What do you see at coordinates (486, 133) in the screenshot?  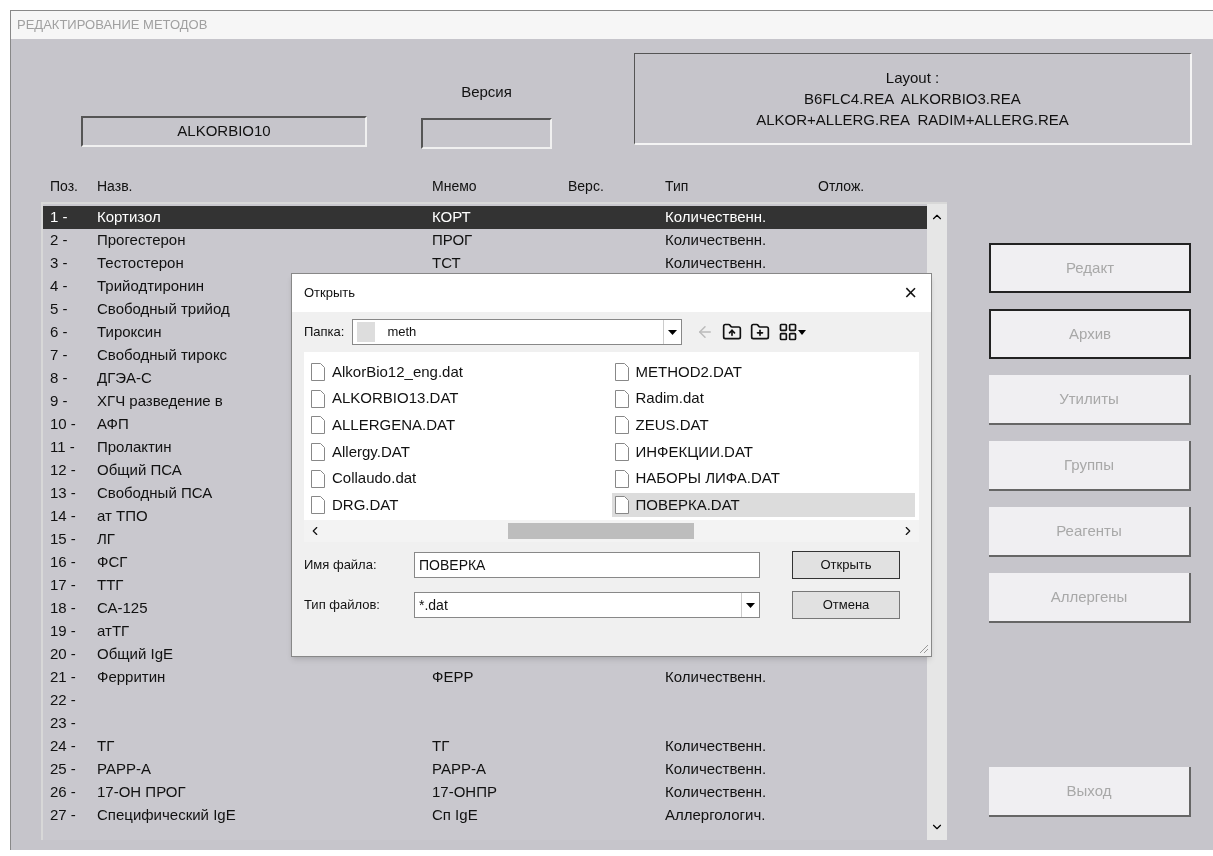 I see `version-field` at bounding box center [486, 133].